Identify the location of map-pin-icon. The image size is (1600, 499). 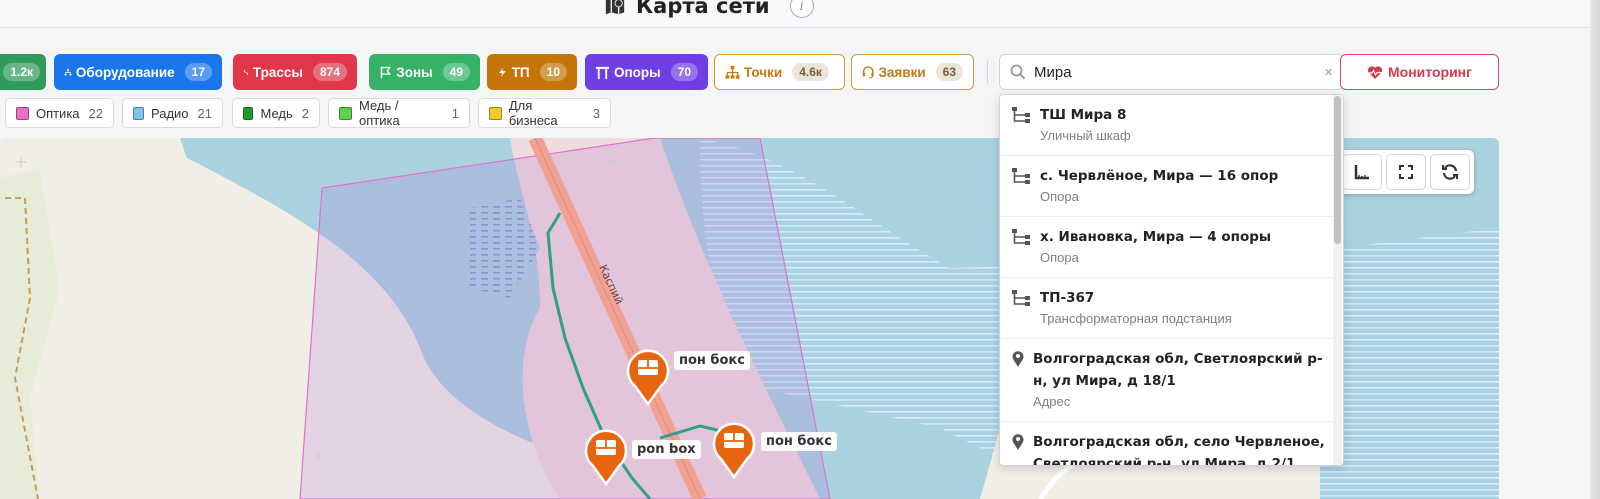
(1018, 359).